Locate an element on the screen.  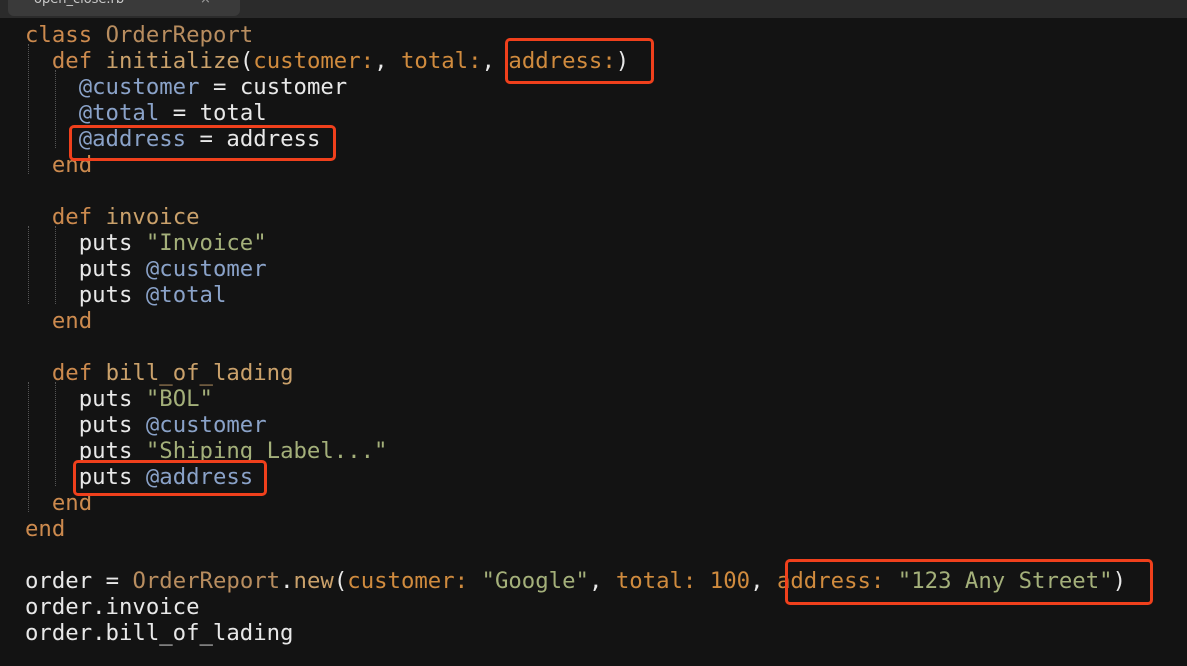
highlight-box-address-arg is located at coordinates (969, 582).